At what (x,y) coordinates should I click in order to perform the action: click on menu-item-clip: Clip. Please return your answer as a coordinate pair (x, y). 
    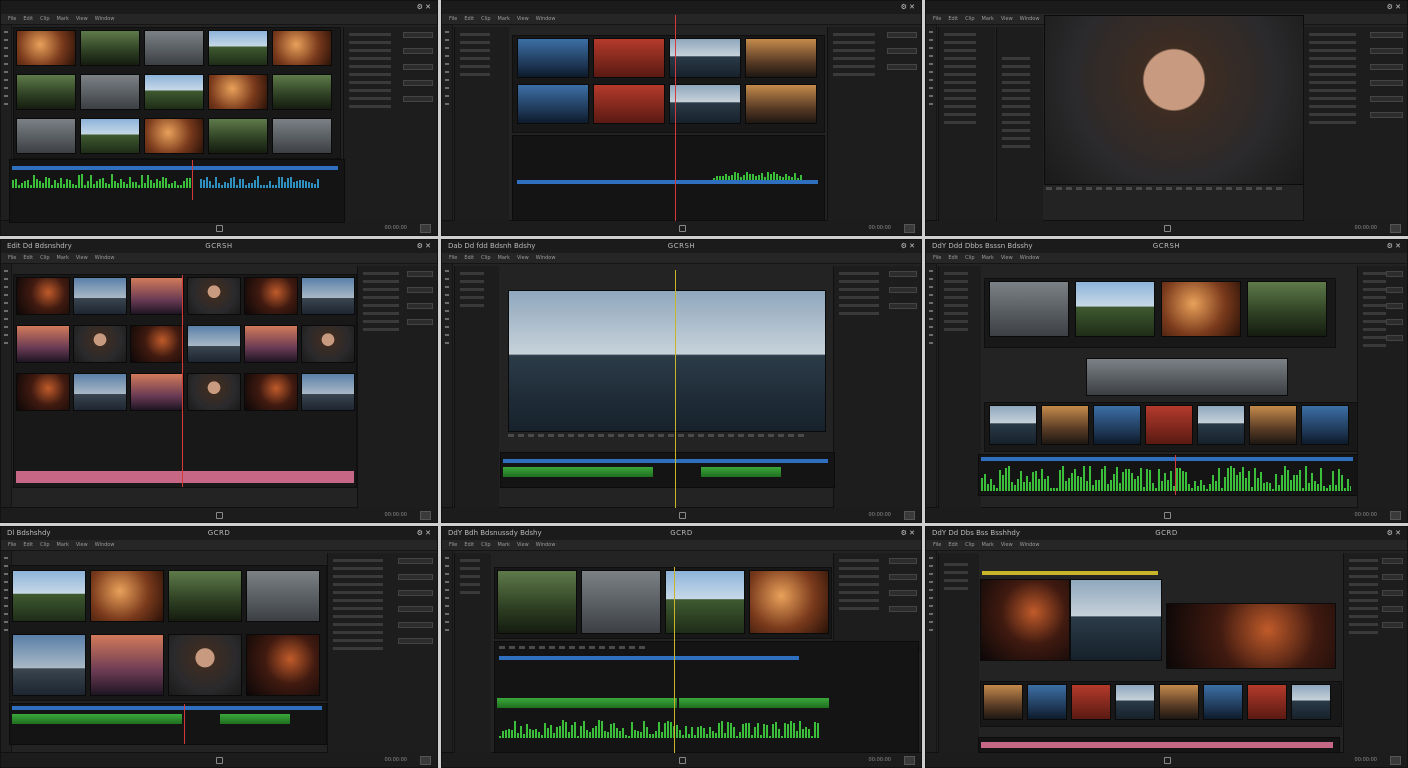
    Looking at the image, I should click on (44, 258).